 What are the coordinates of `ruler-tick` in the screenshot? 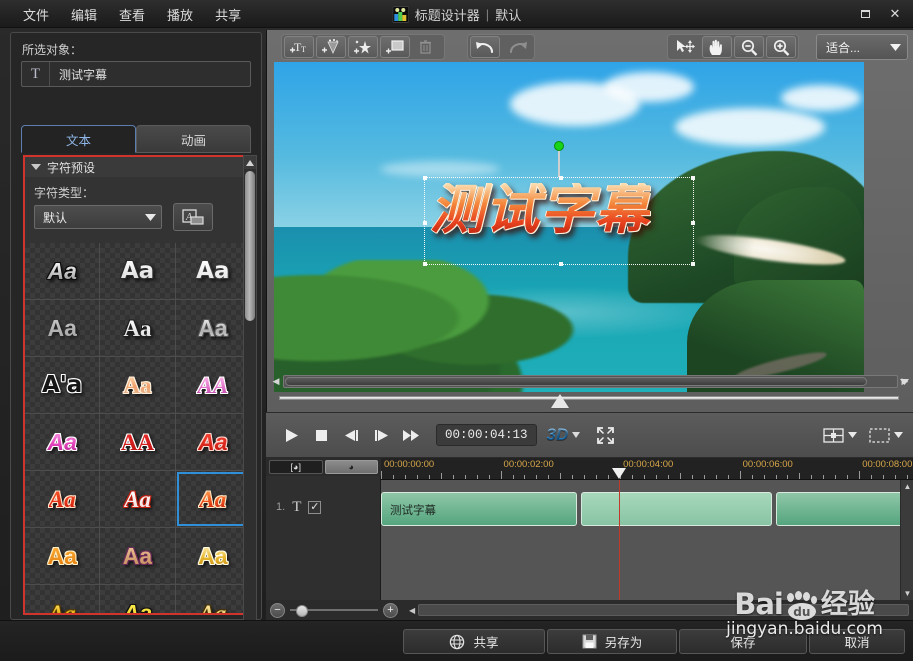 It's located at (429, 477).